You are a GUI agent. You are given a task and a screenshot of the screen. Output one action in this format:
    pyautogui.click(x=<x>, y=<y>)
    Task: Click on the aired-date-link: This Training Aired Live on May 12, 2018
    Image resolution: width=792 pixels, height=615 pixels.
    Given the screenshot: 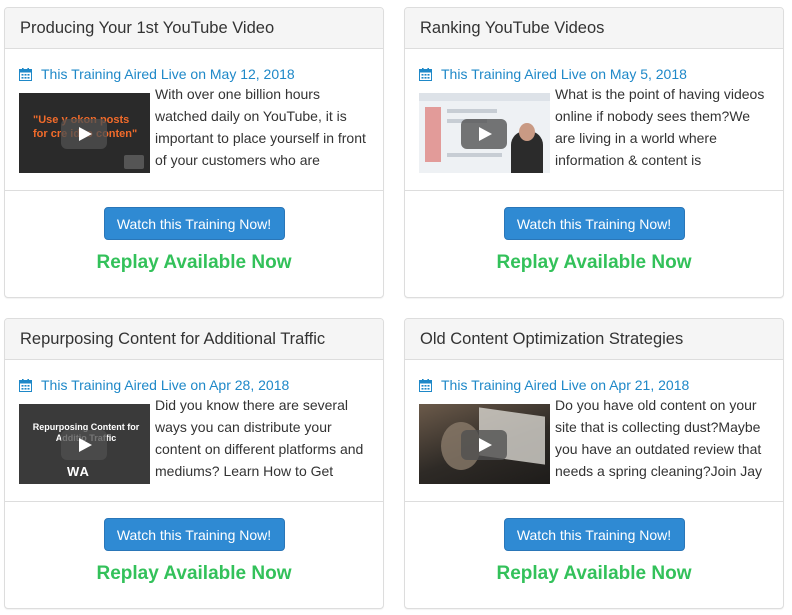 What is the action you would take?
    pyautogui.click(x=168, y=74)
    